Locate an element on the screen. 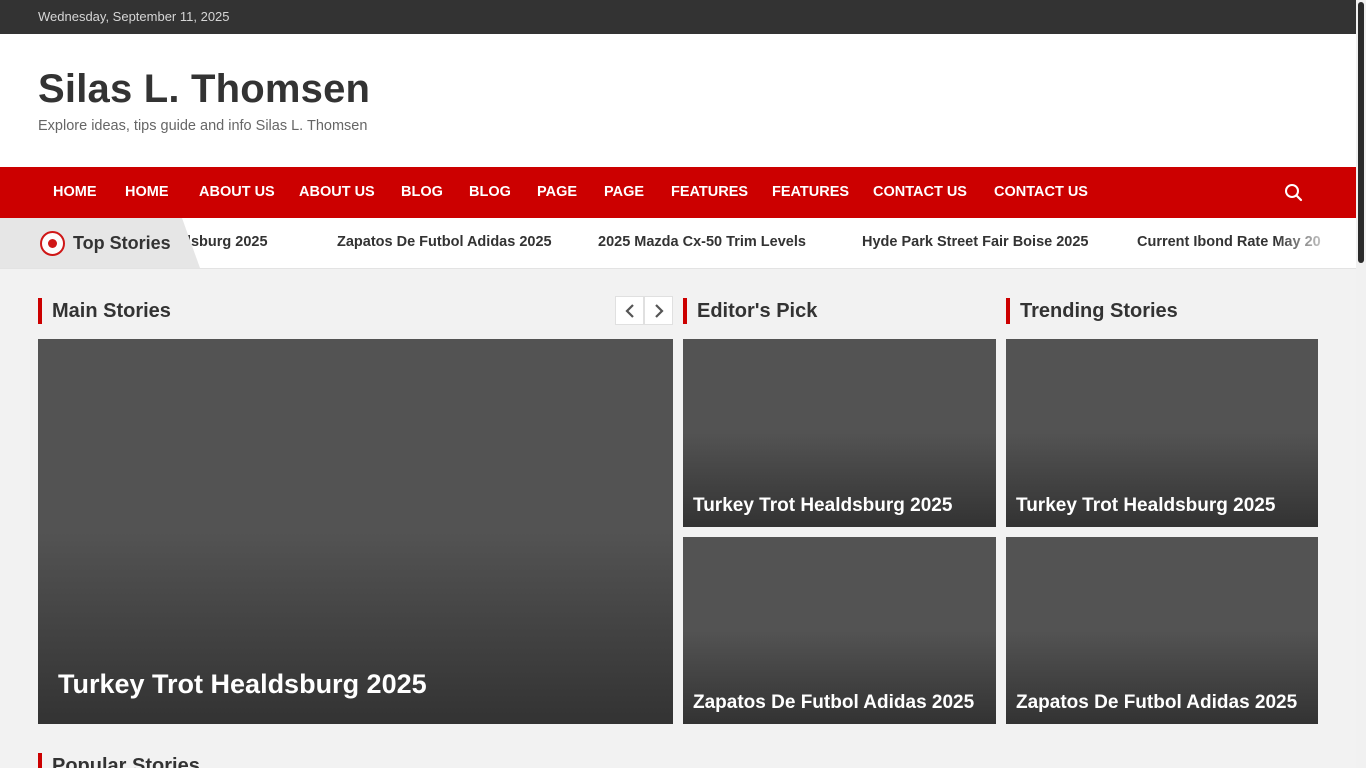 This screenshot has width=1366, height=768. editors-pick-card: Turkey Trot Healdsburg 2025 is located at coordinates (839, 433).